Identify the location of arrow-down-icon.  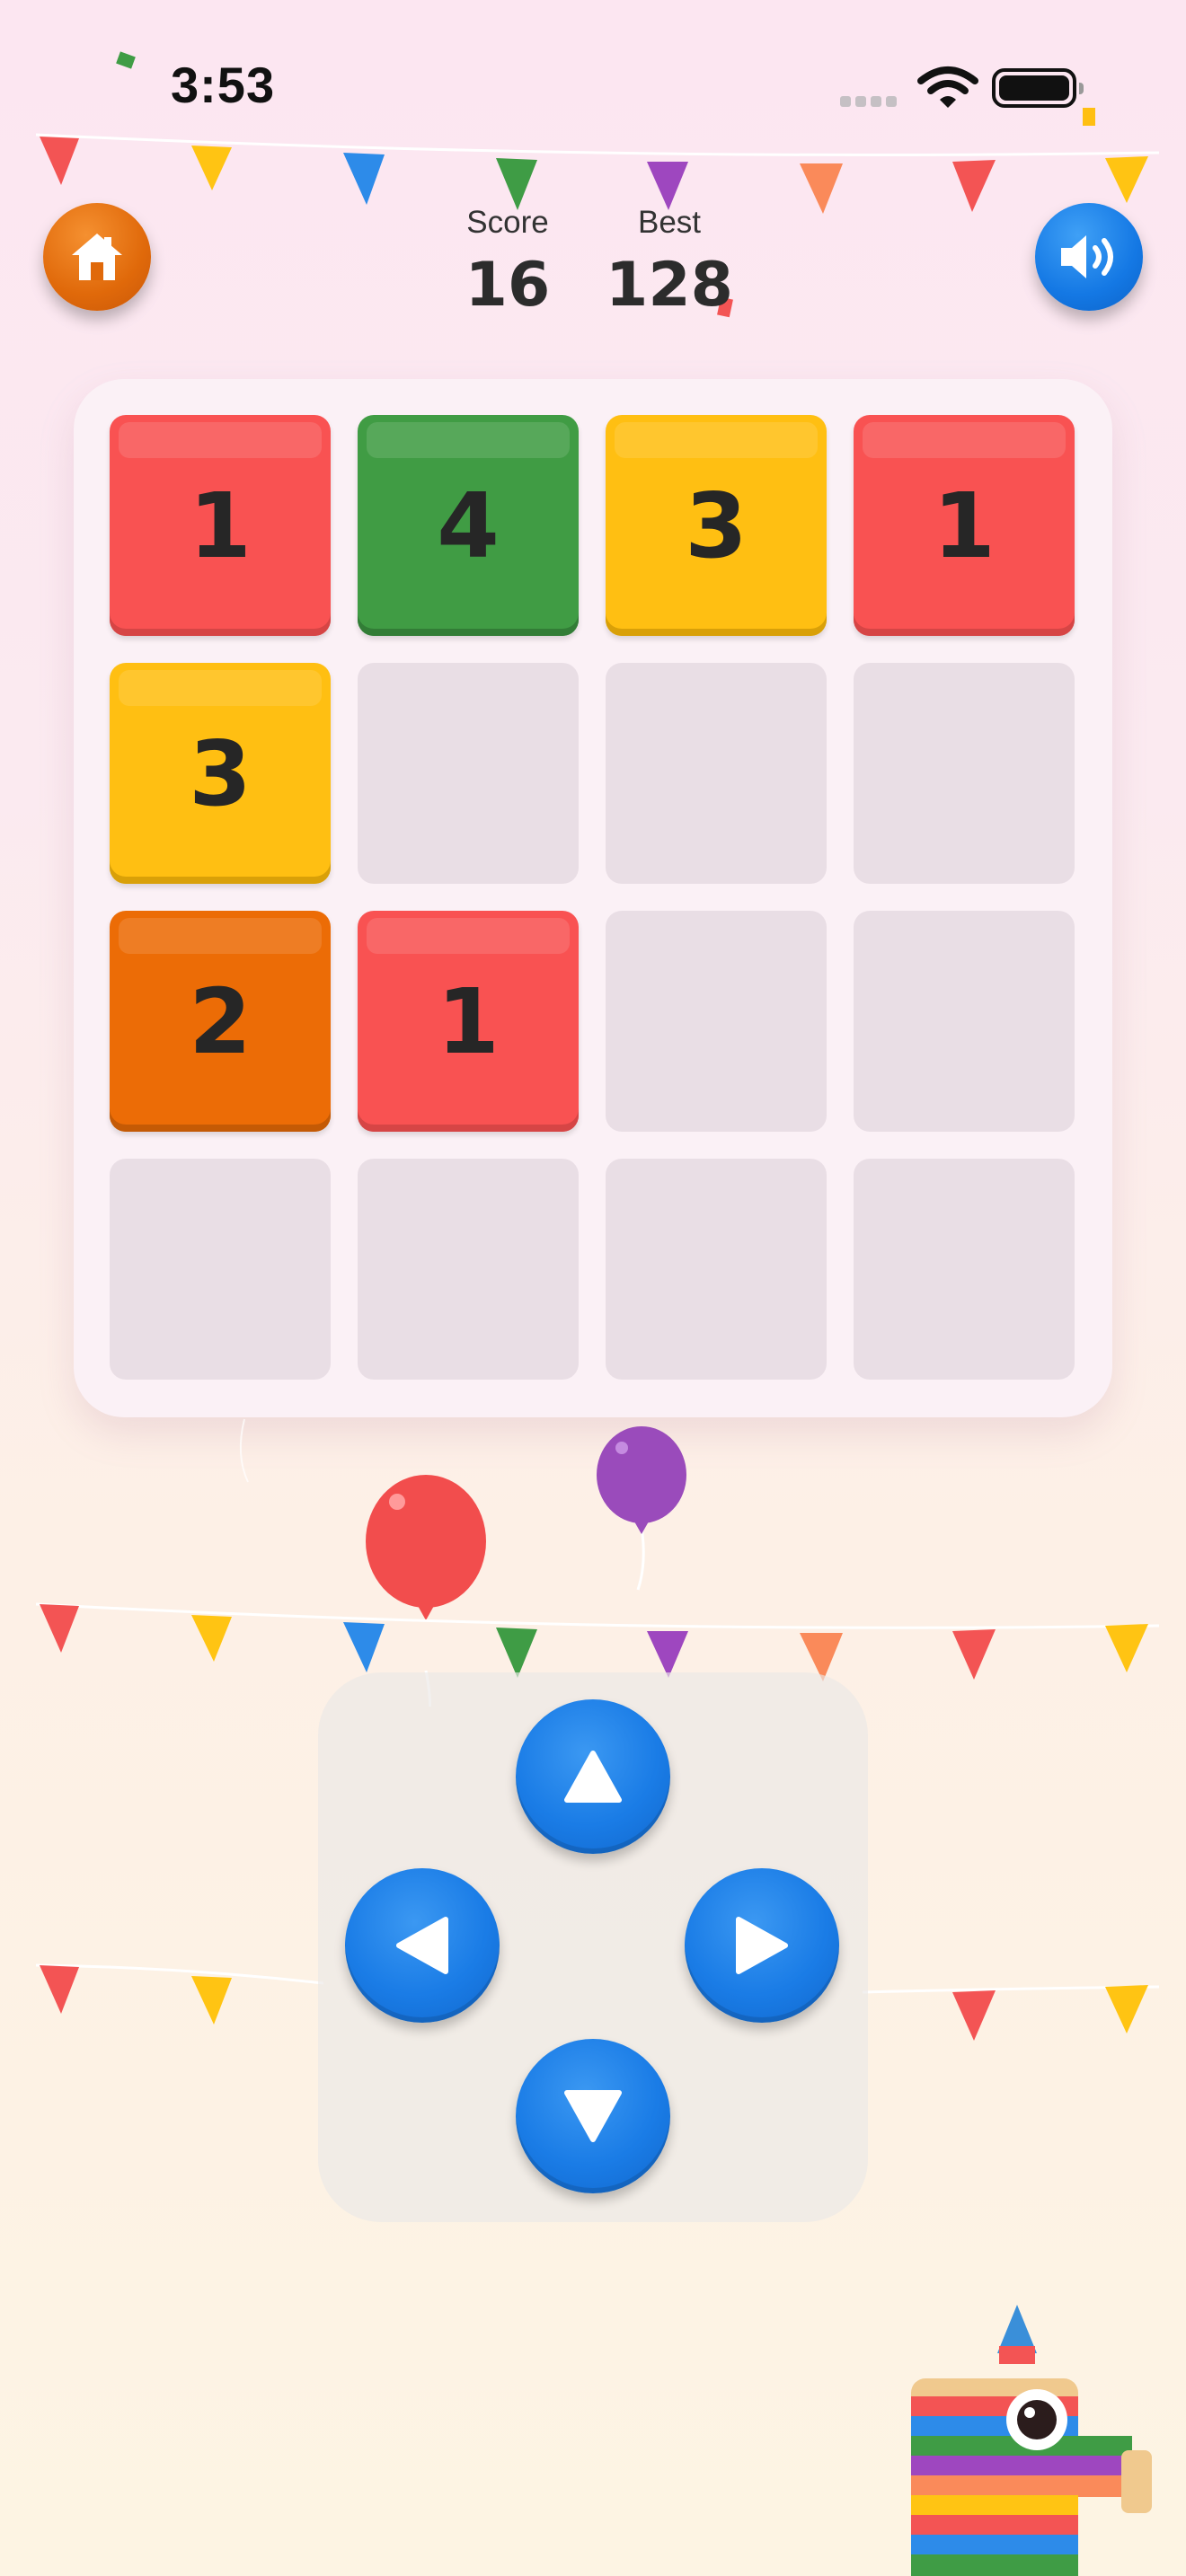
(593, 2116).